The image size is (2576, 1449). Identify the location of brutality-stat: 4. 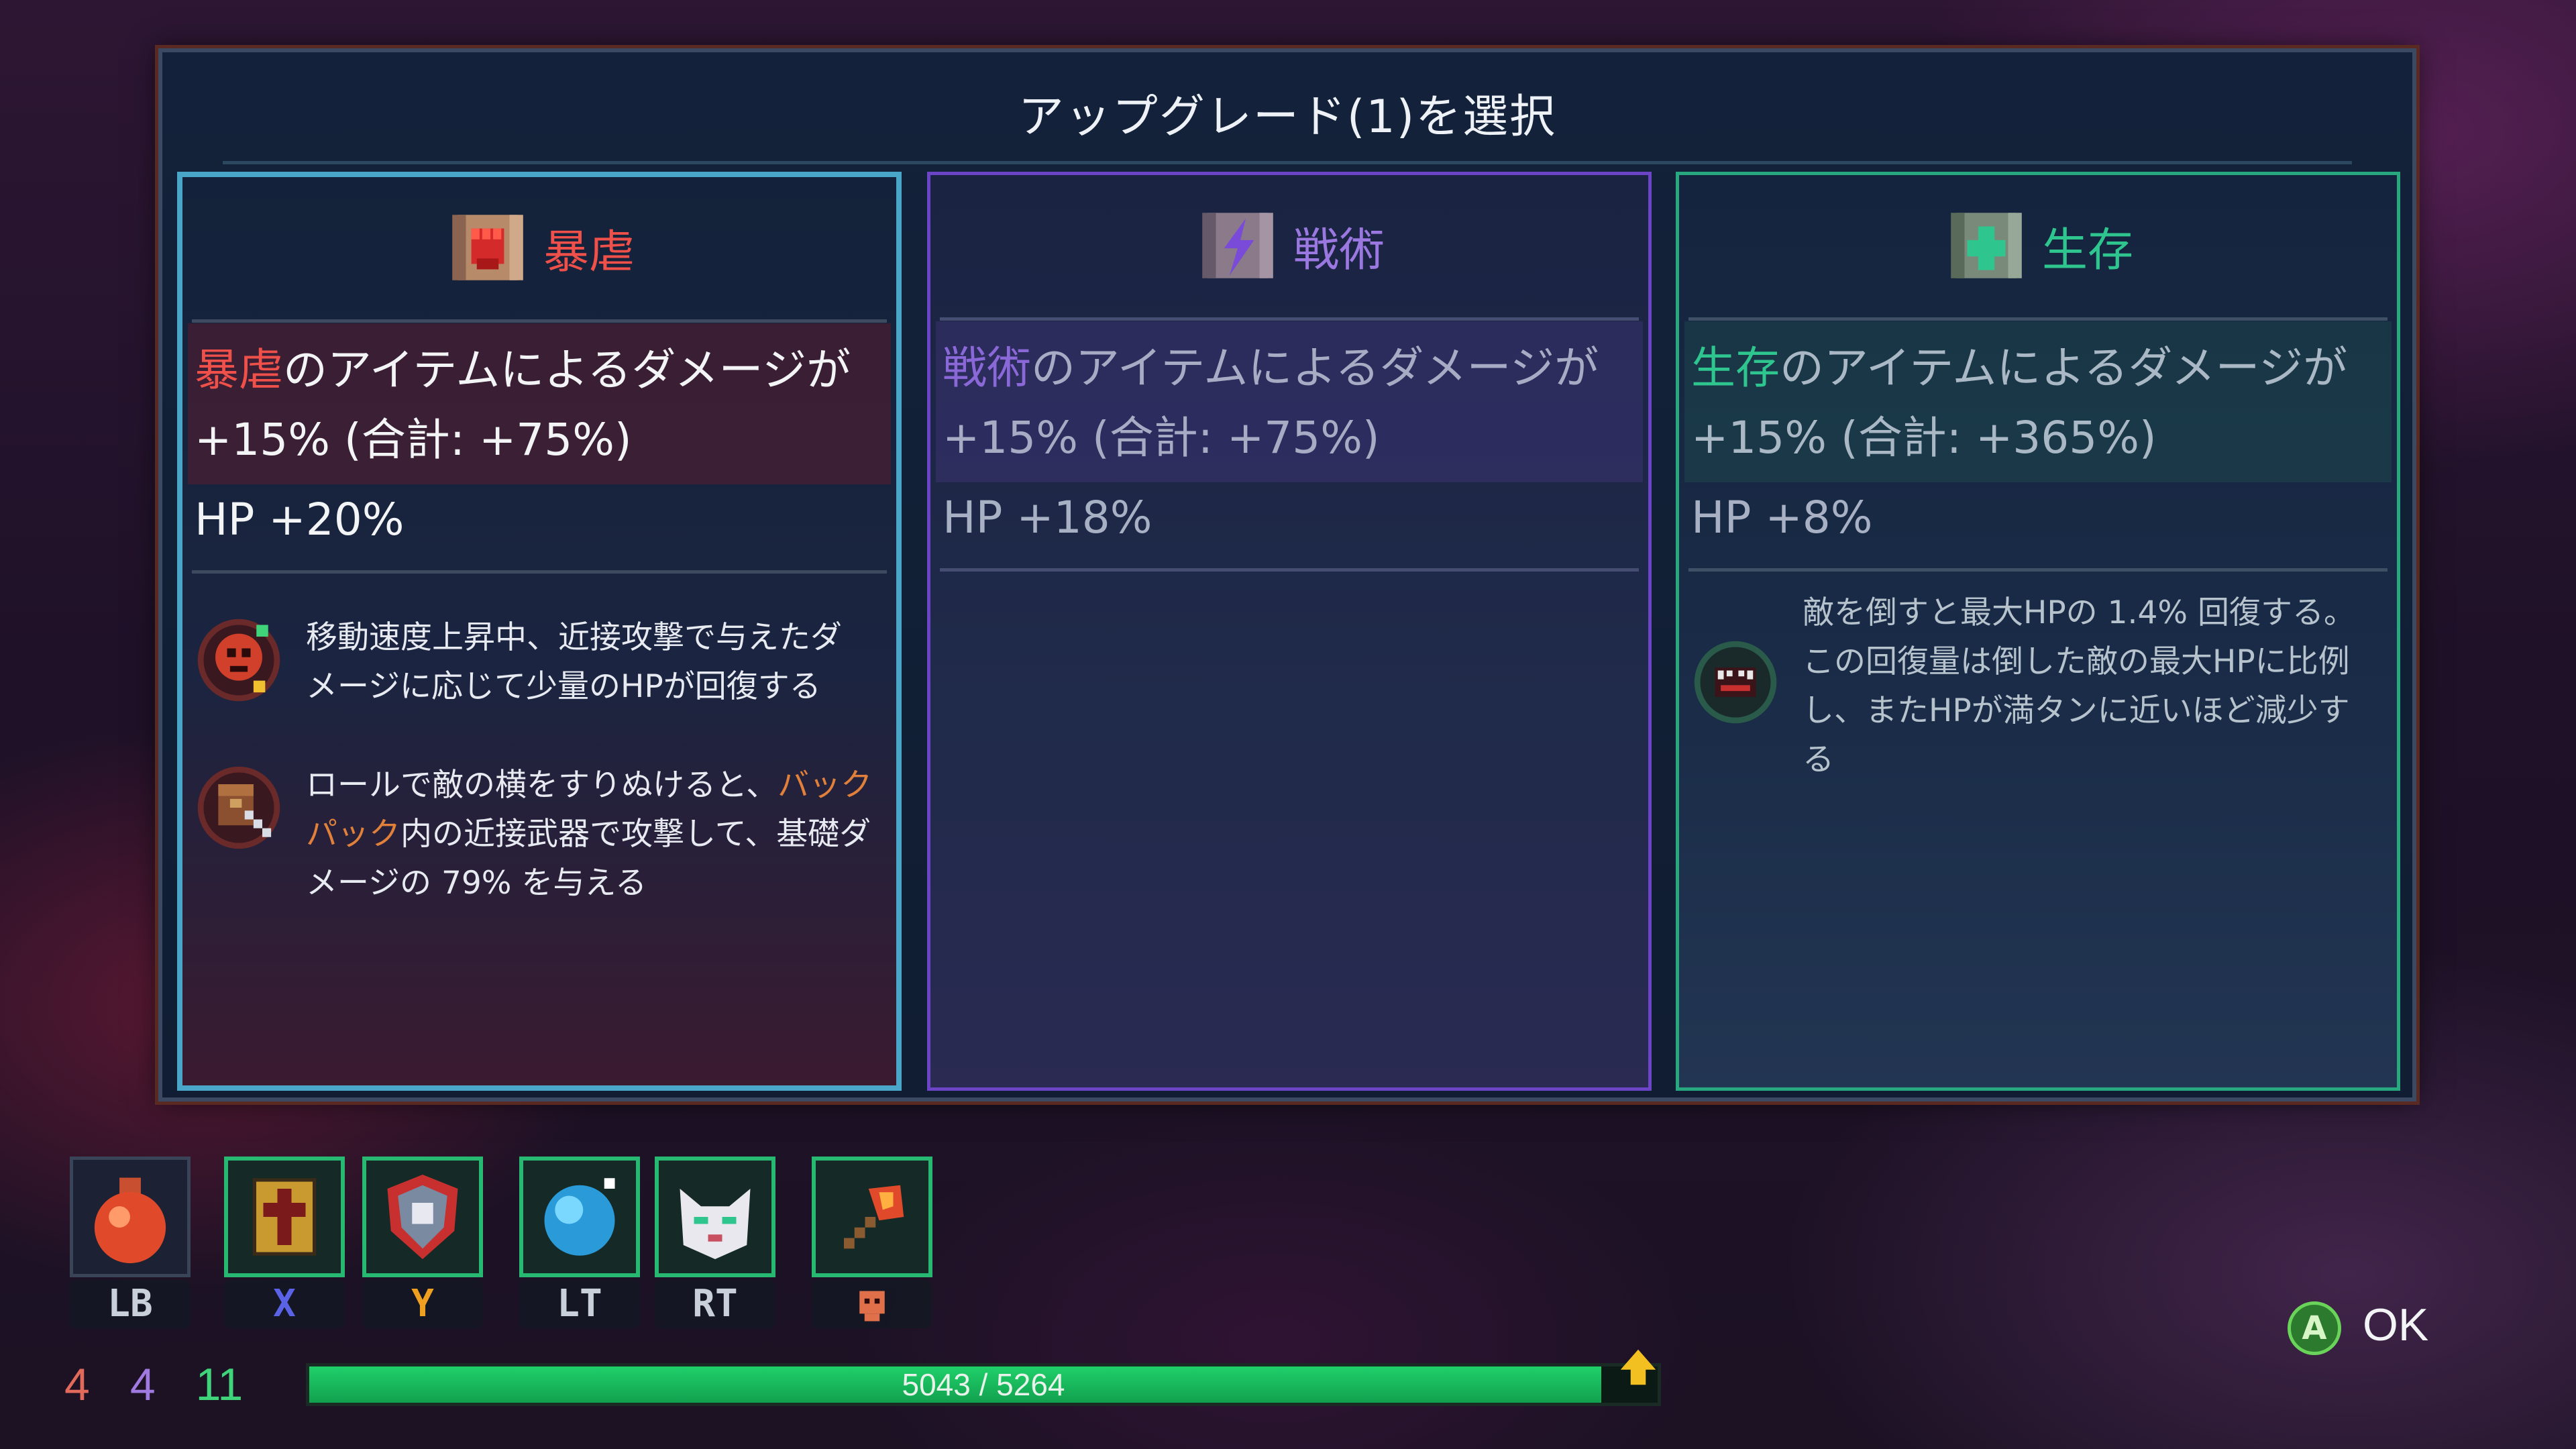
(77, 1384).